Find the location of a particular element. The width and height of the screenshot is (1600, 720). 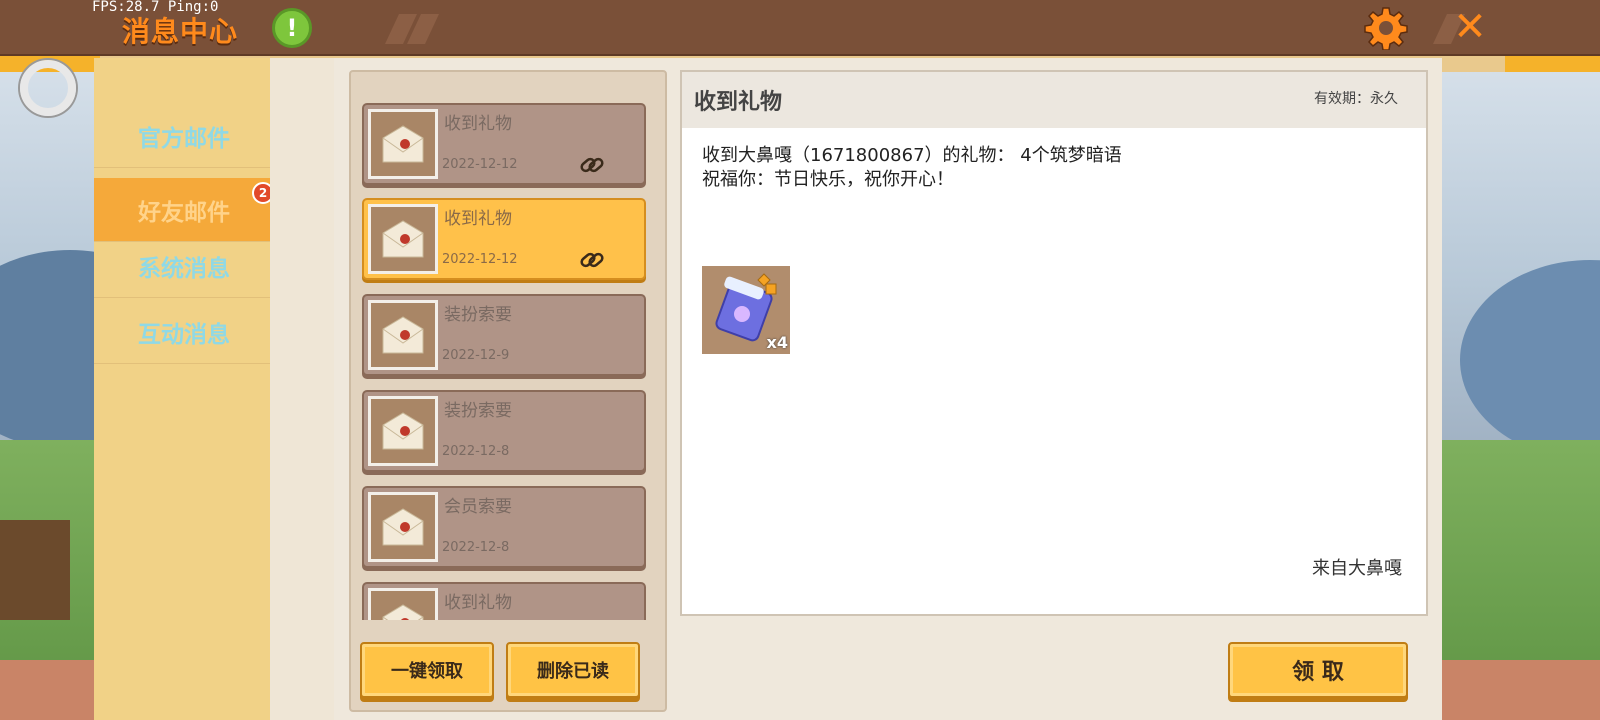

mail-item: 装扮索要 2022-12-9 is located at coordinates (504, 335).